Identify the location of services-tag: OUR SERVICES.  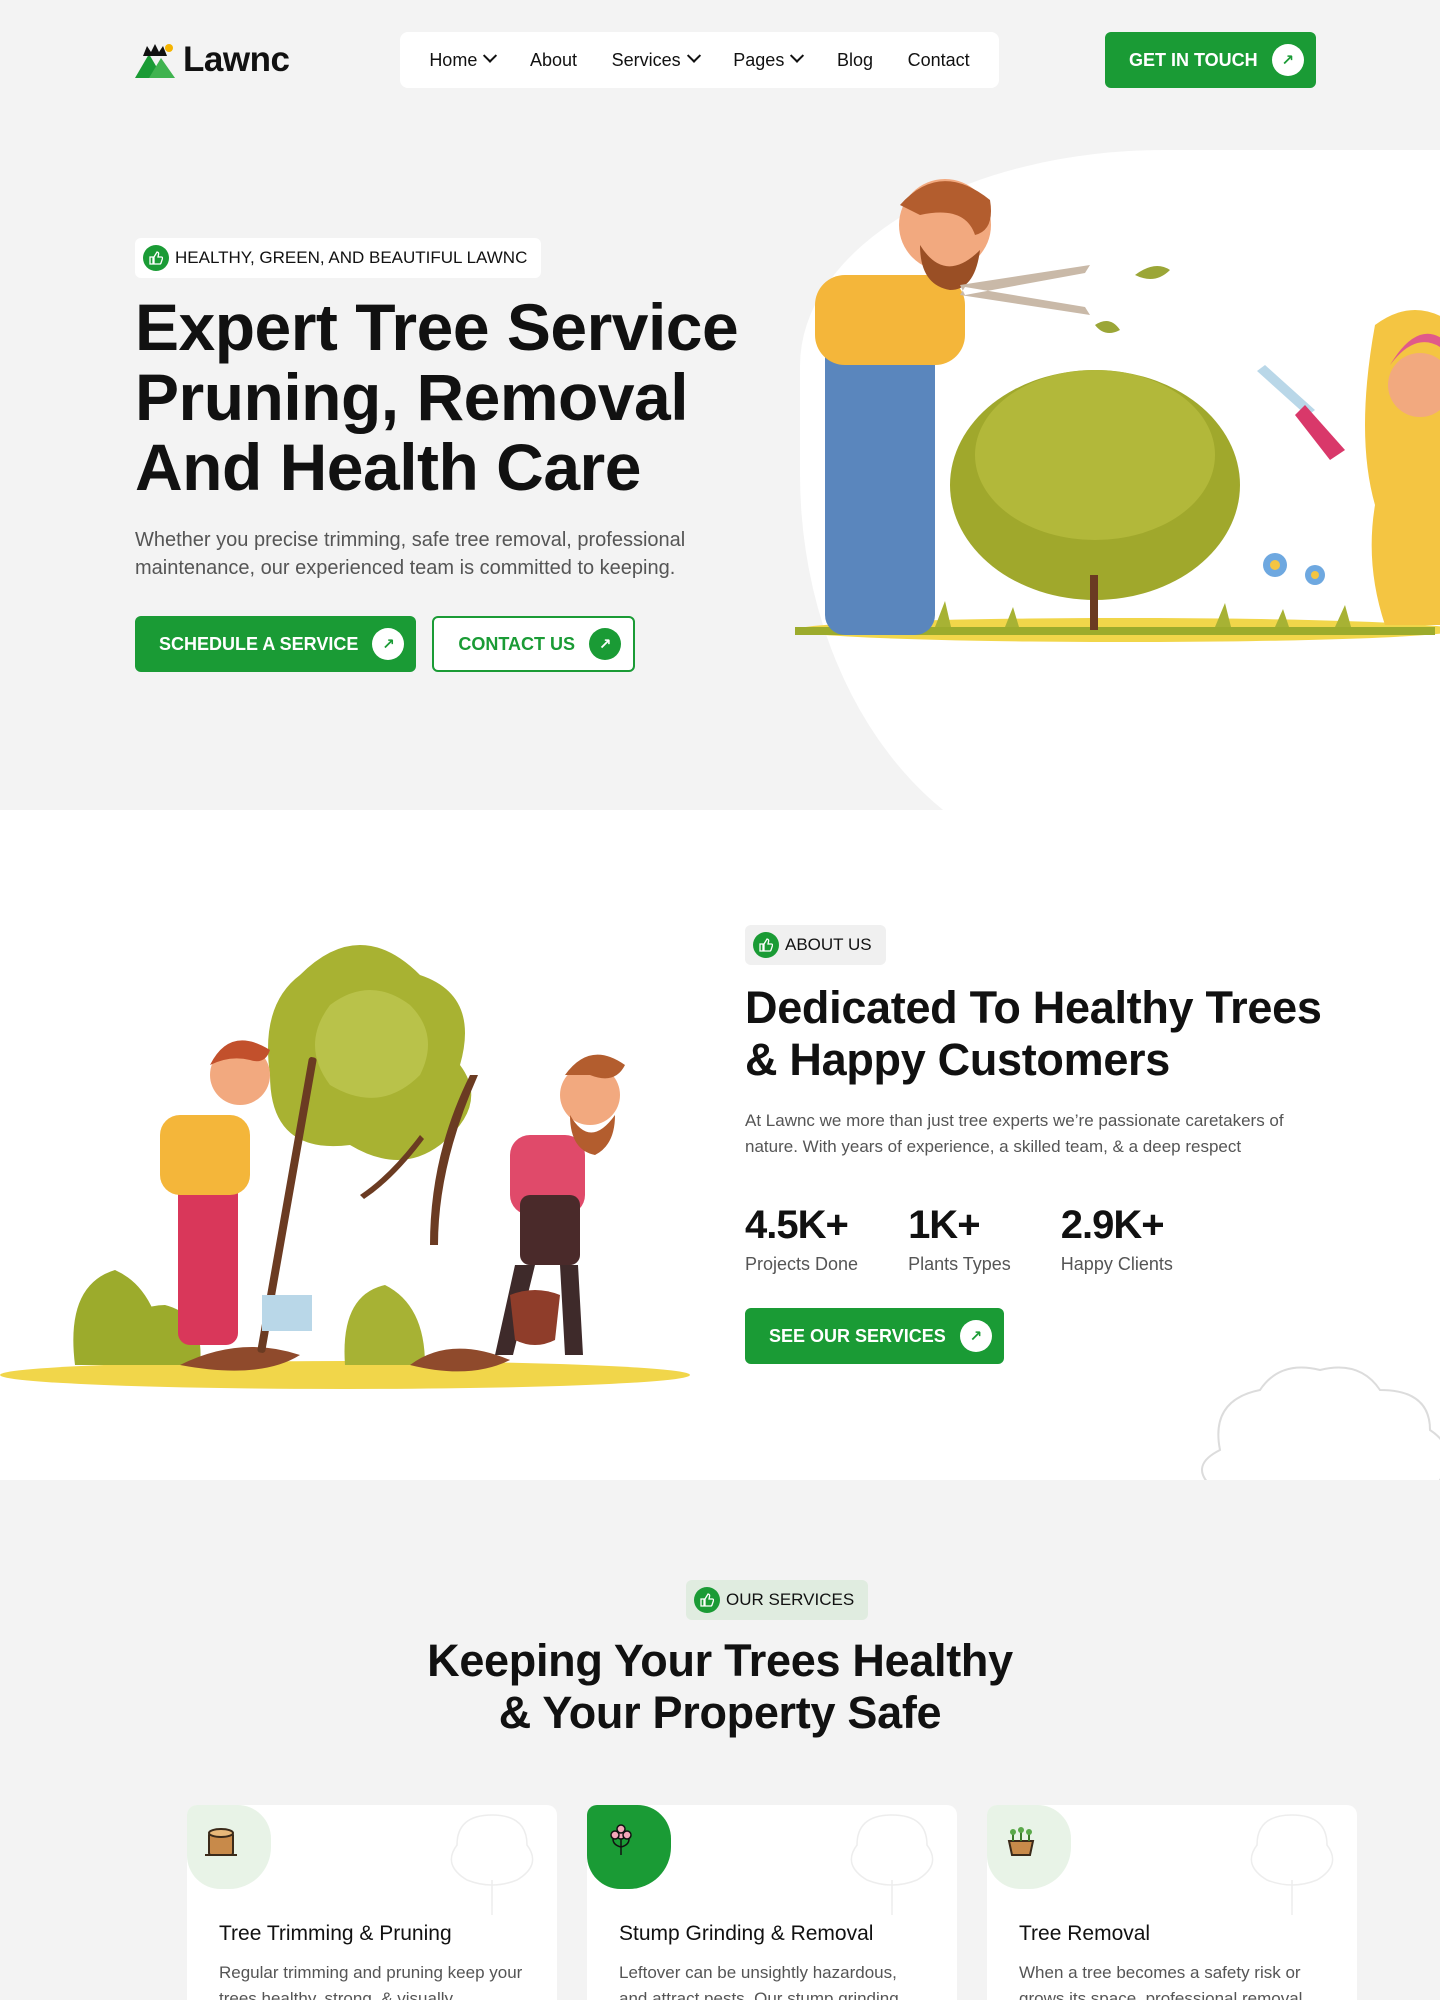
(777, 1600).